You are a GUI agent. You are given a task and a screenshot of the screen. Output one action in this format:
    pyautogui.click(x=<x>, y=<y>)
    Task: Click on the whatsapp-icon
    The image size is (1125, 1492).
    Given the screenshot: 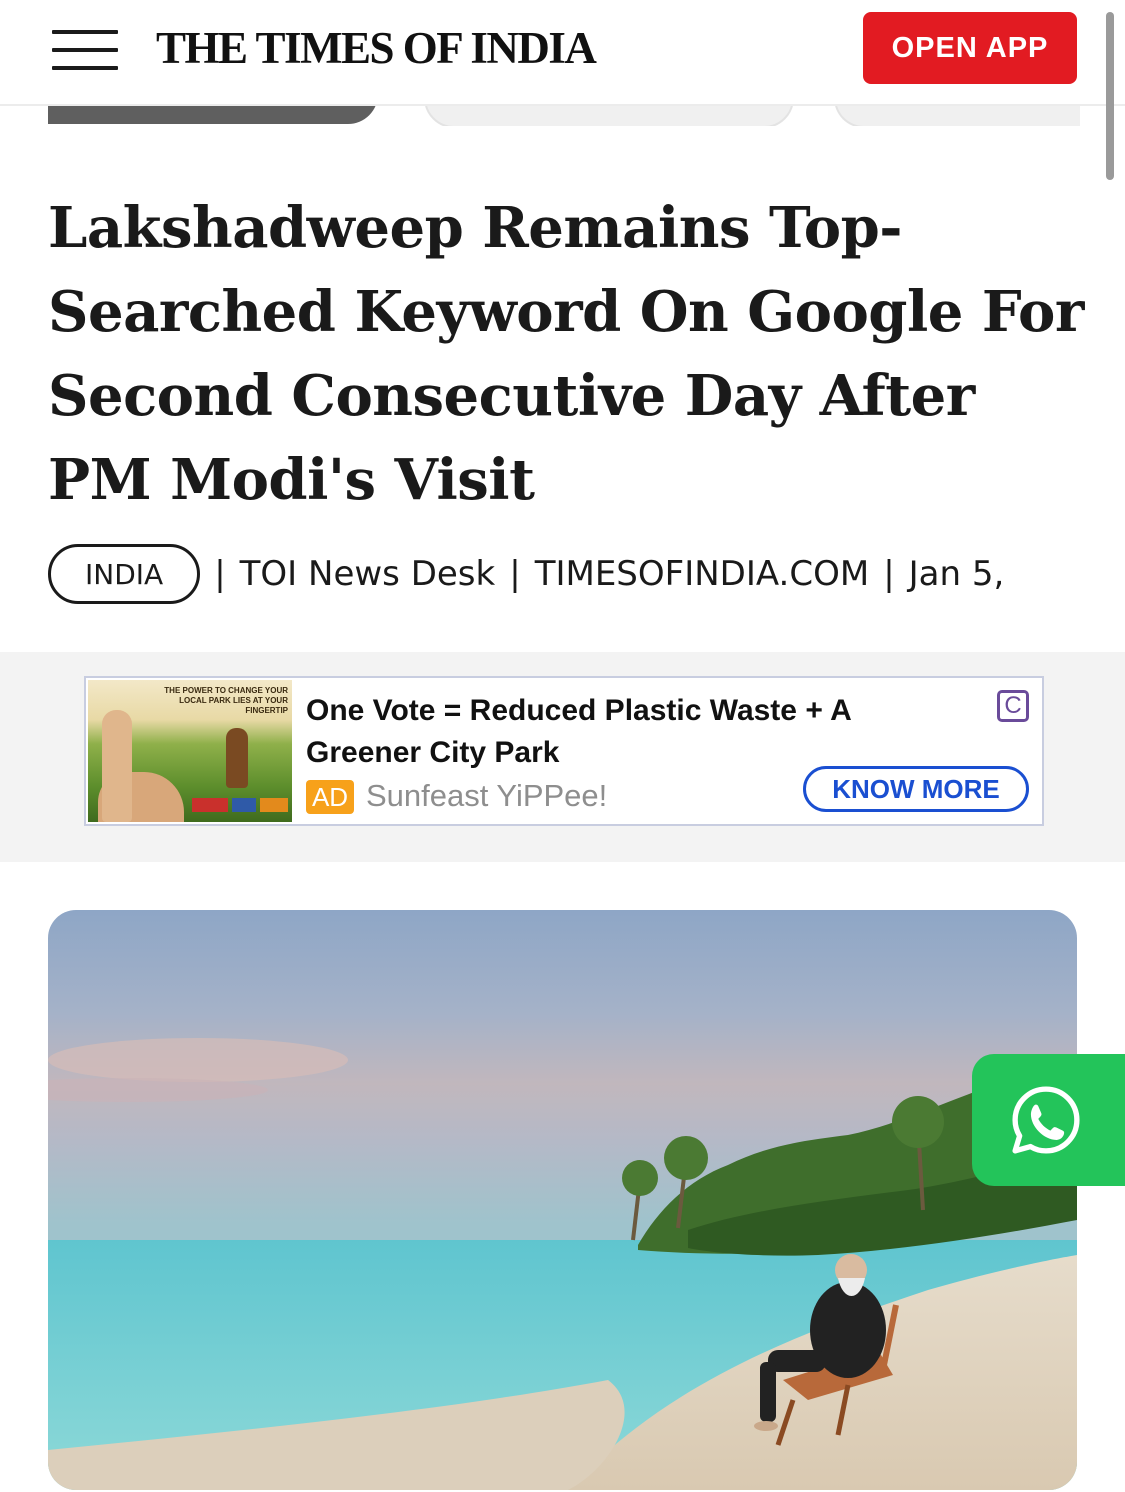 What is the action you would take?
    pyautogui.click(x=1045, y=1120)
    